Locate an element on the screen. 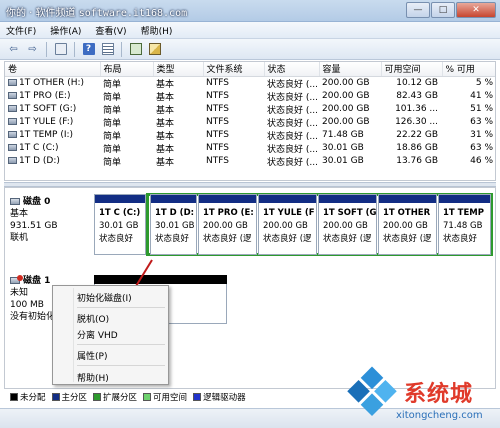  console-tree-icon is located at coordinates (60, 49).